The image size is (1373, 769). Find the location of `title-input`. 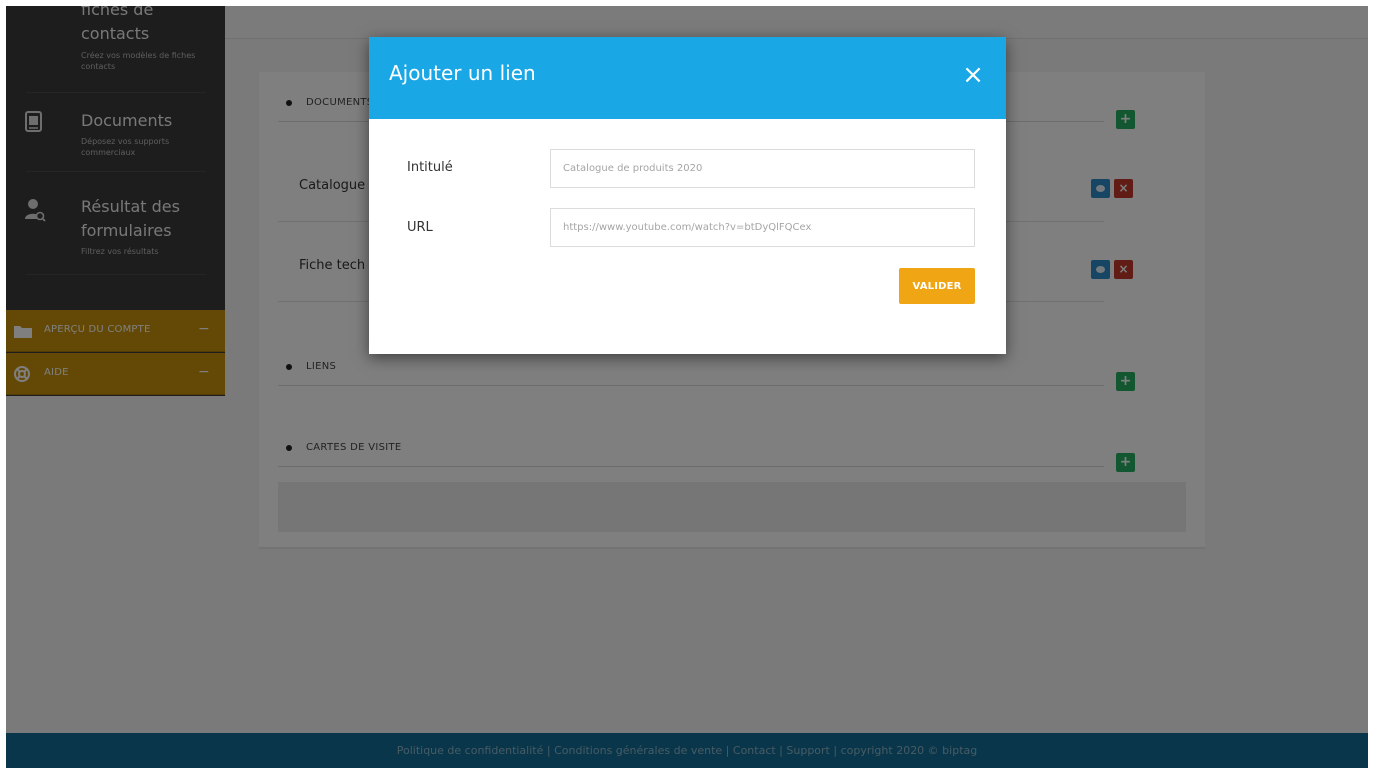

title-input is located at coordinates (762, 168).